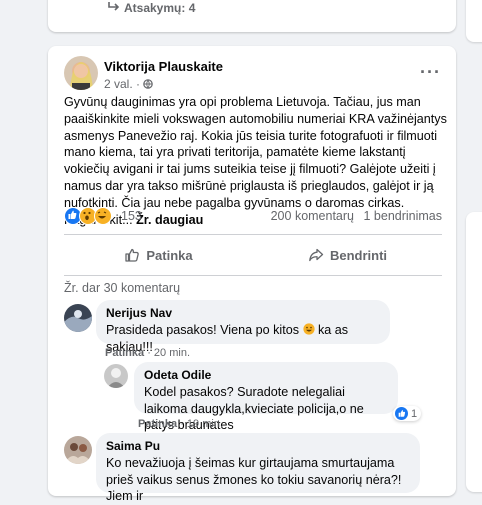  I want to click on divider-bottom, so click(253, 275).